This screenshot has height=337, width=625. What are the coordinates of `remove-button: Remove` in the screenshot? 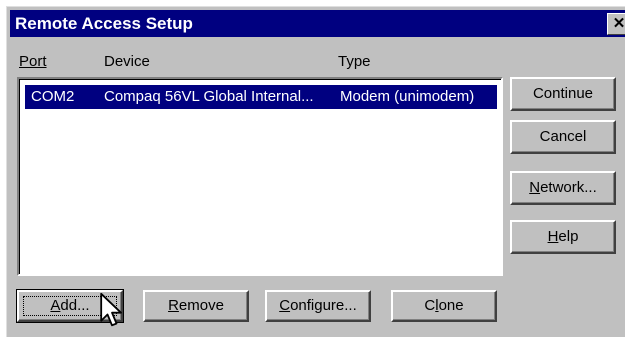 It's located at (196, 306).